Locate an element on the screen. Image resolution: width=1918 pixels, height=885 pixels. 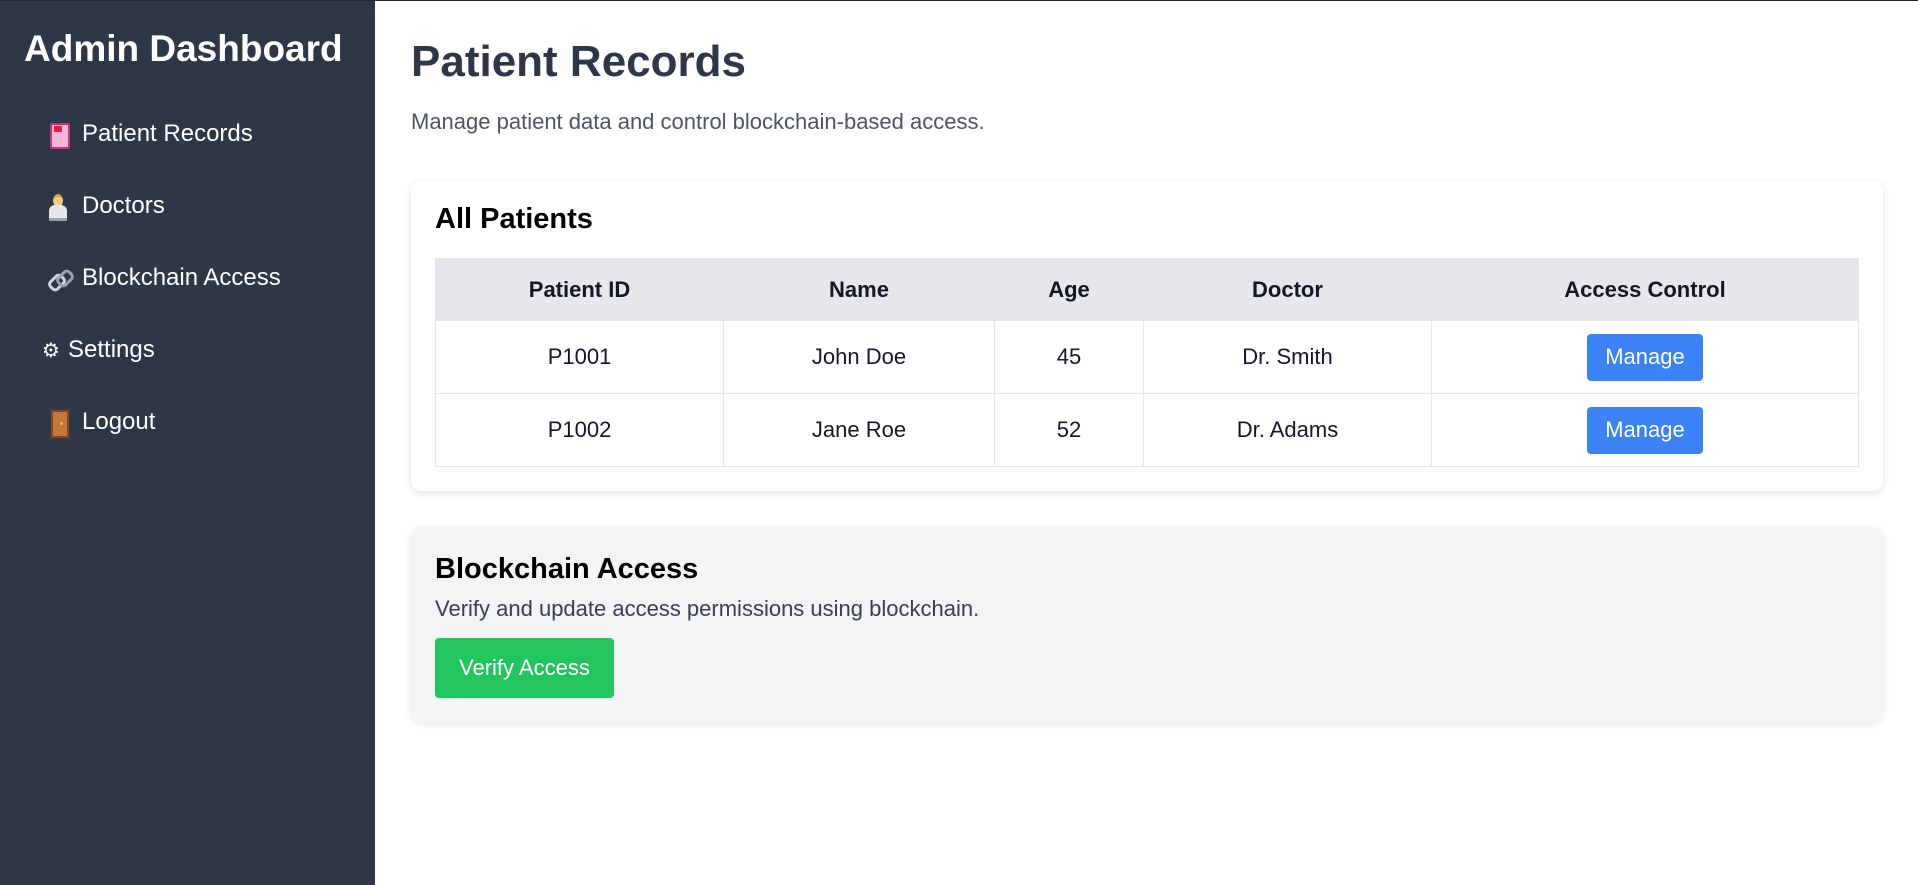
patients-card-title: All Patients is located at coordinates (514, 219).